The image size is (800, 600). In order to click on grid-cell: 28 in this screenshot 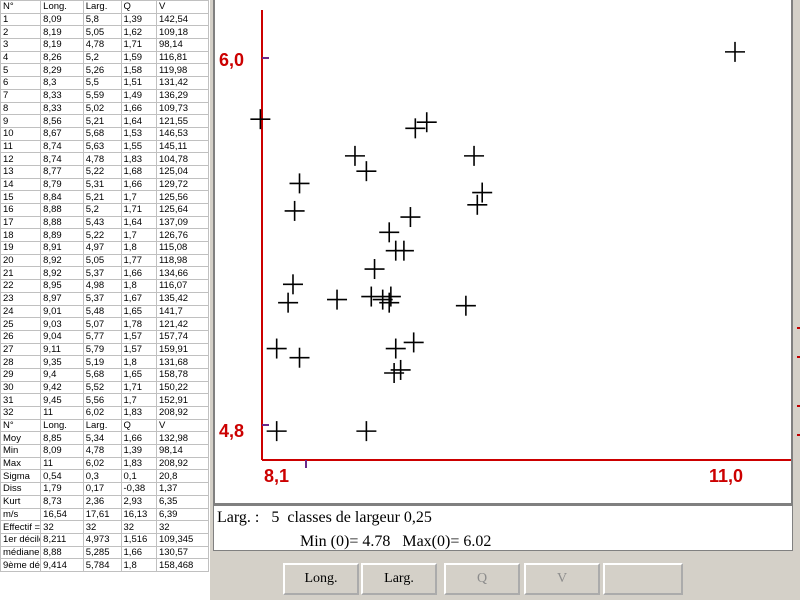, I will do `click(21, 362)`.